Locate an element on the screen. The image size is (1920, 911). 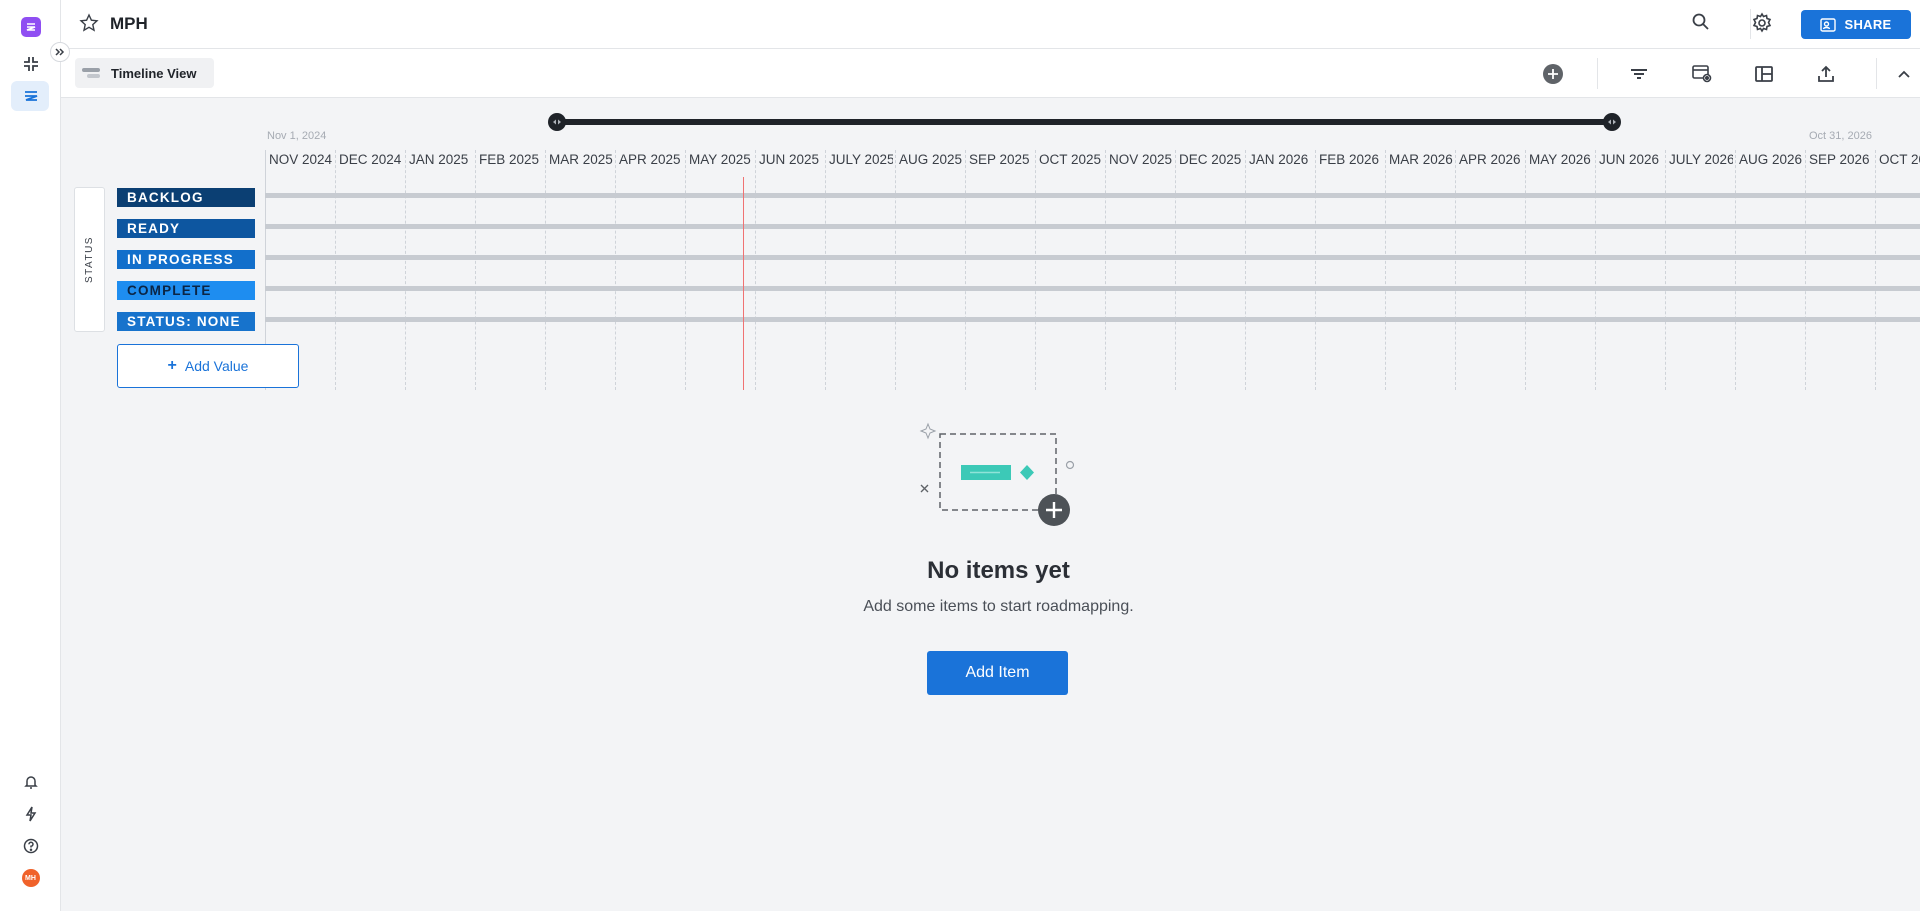
month-column: MAR 2026 is located at coordinates (1420, 270).